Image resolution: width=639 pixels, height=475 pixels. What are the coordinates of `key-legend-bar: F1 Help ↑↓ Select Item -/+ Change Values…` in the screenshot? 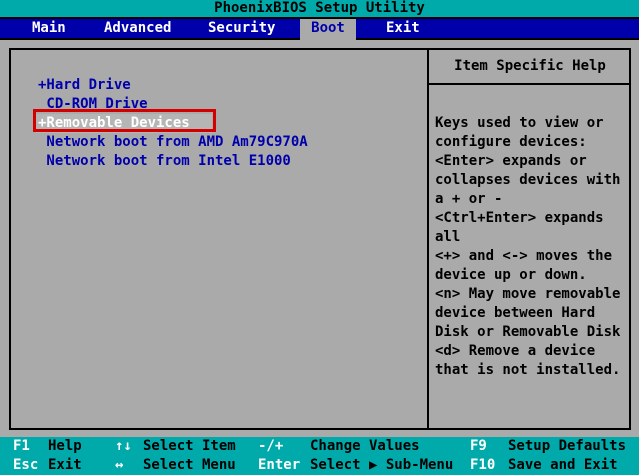 It's located at (319, 456).